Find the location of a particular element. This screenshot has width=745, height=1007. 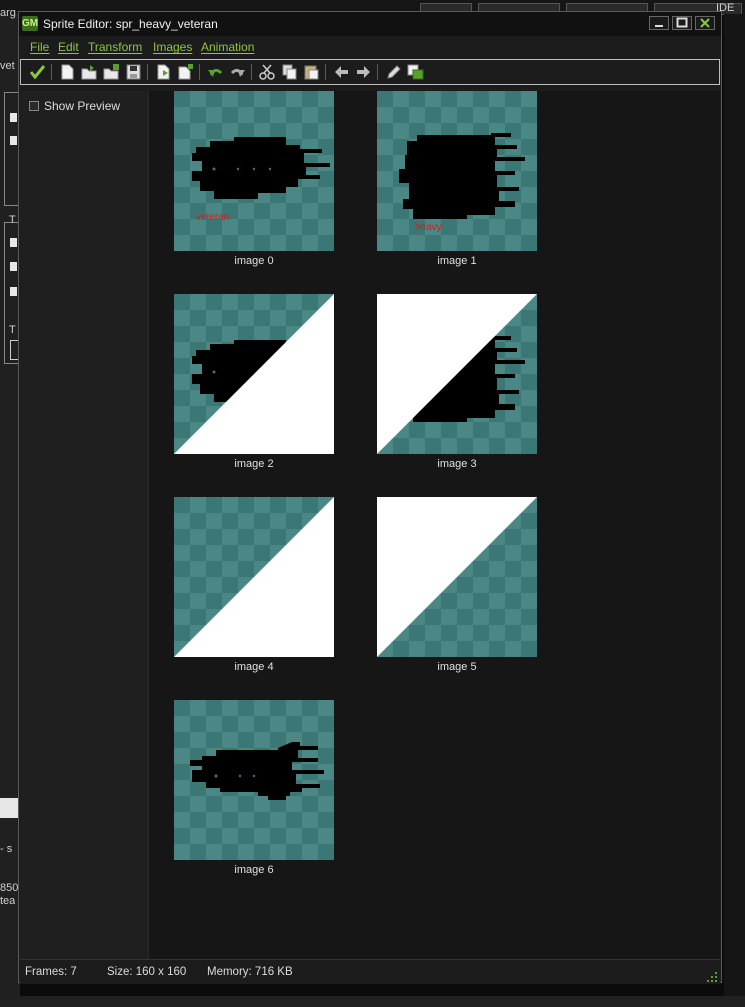

frame-thumbnail: veteran is located at coordinates (254, 171).